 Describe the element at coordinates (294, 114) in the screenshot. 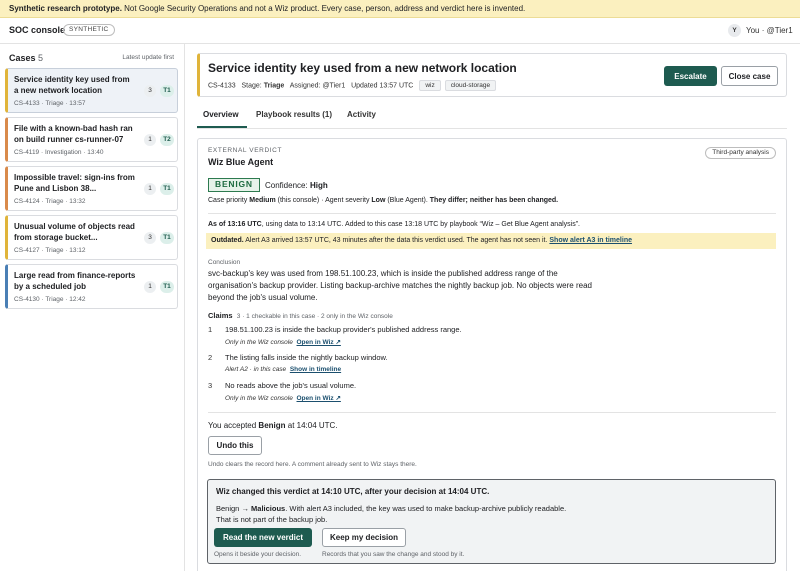

I see `tab-playbook-results: Playbook results (1)` at that location.